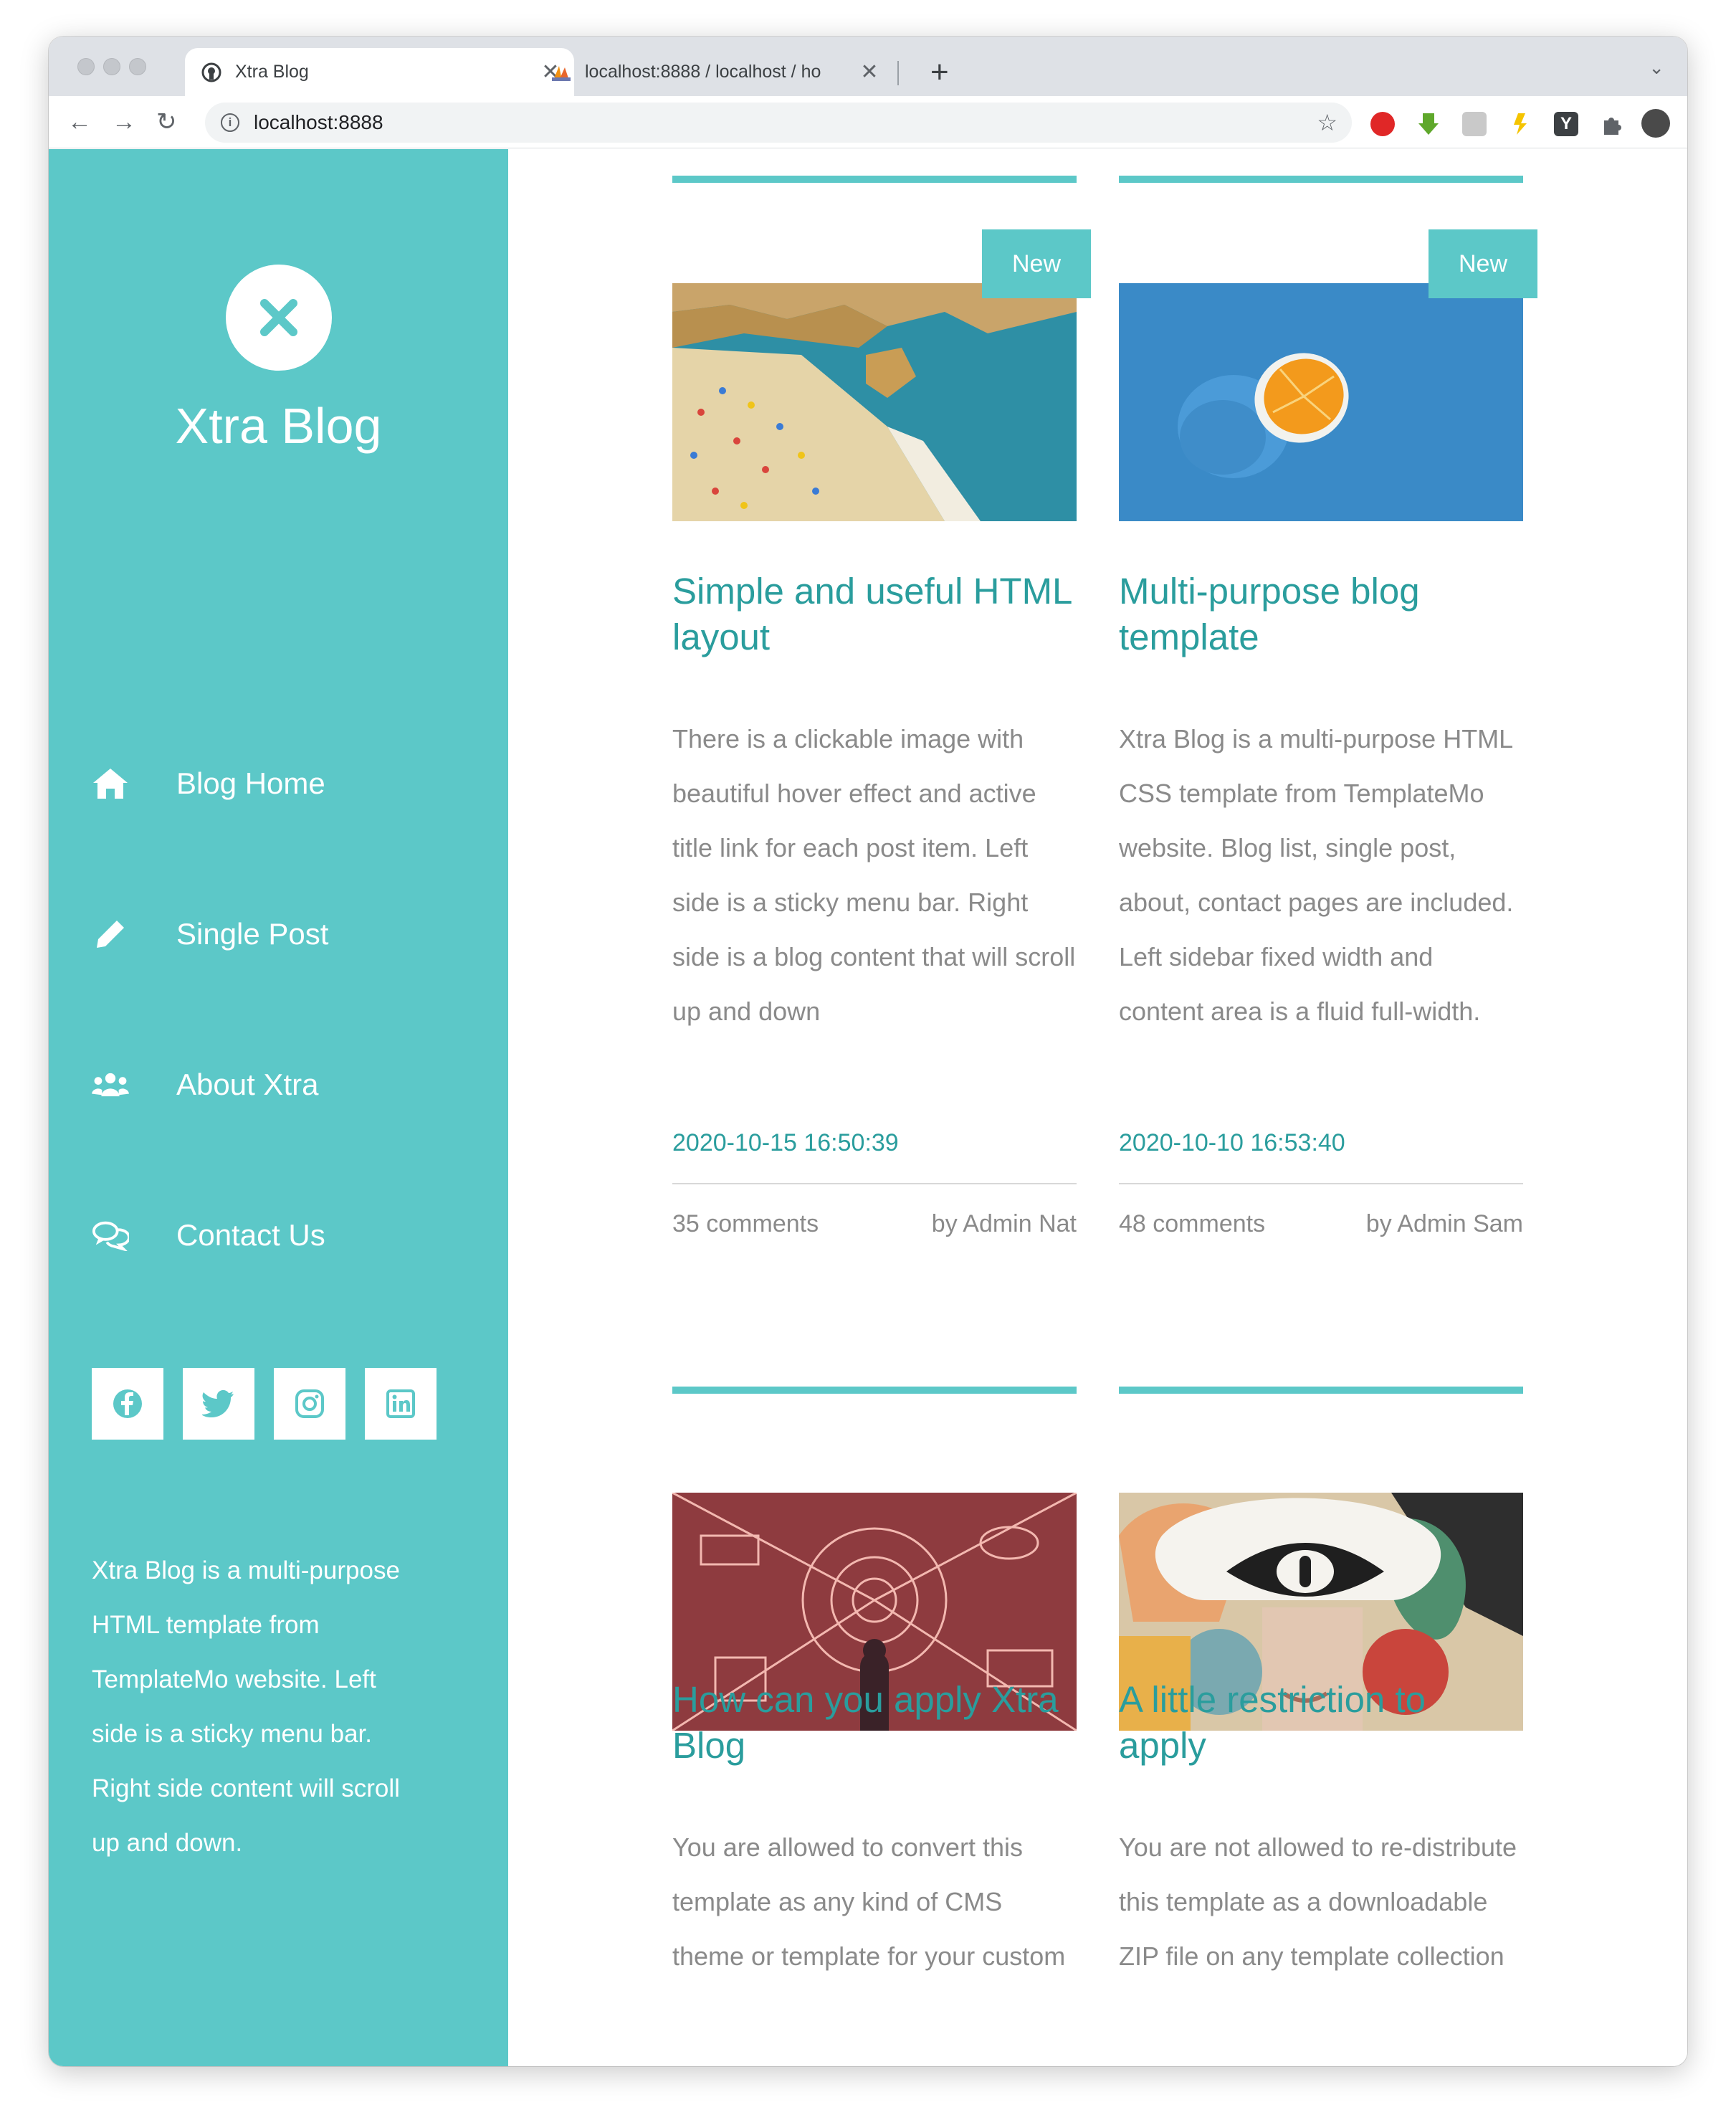 The width and height of the screenshot is (1736, 2125). I want to click on instagram-icon, so click(309, 1403).